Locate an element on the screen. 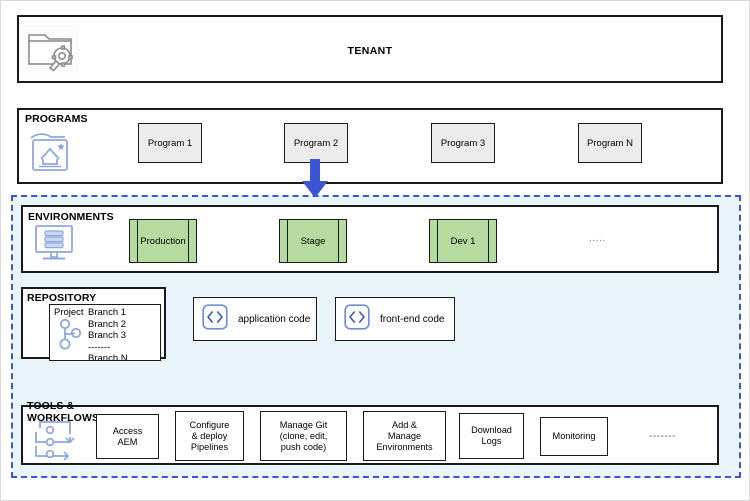 The image size is (750, 501). tools-ellipsis: ------- is located at coordinates (662, 436).